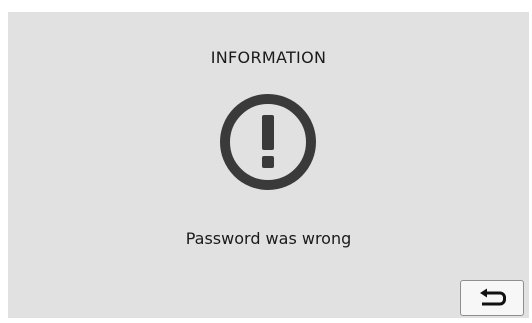  I want to click on exclamation-circle-icon, so click(268, 142).